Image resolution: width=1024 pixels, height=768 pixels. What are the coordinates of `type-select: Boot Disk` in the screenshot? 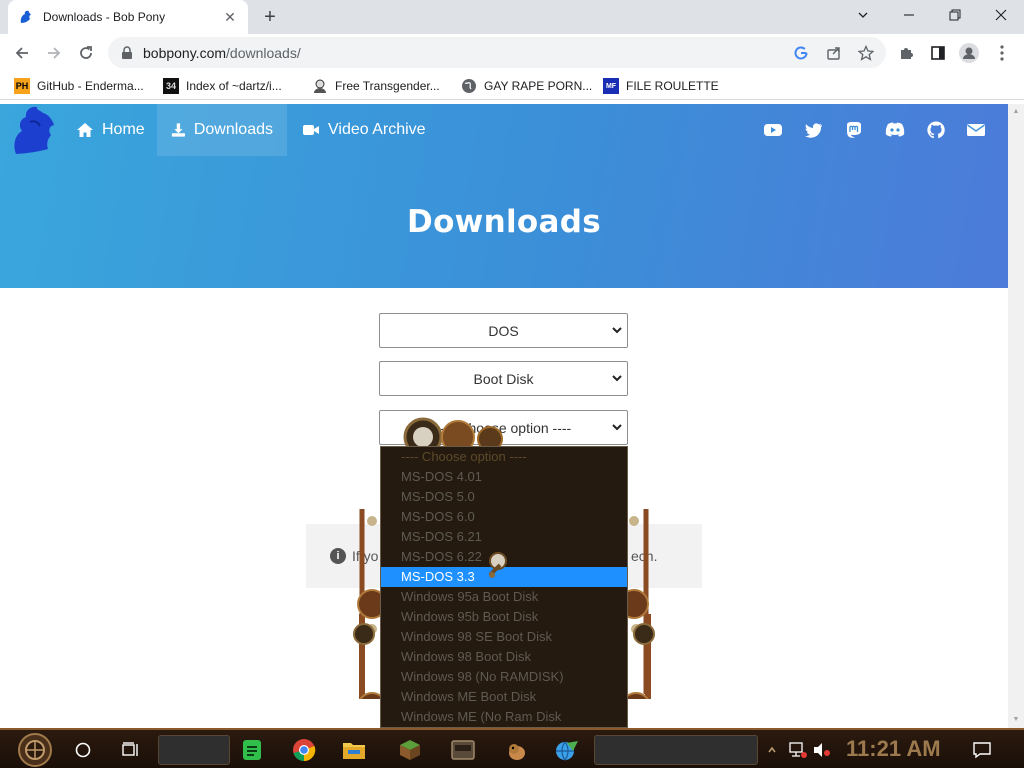 It's located at (503, 378).